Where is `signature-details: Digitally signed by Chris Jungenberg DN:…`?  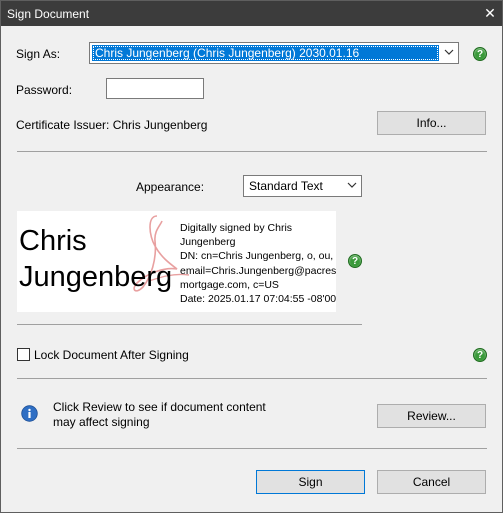
signature-details: Digitally signed by Chris Jungenberg DN:… is located at coordinates (258, 263).